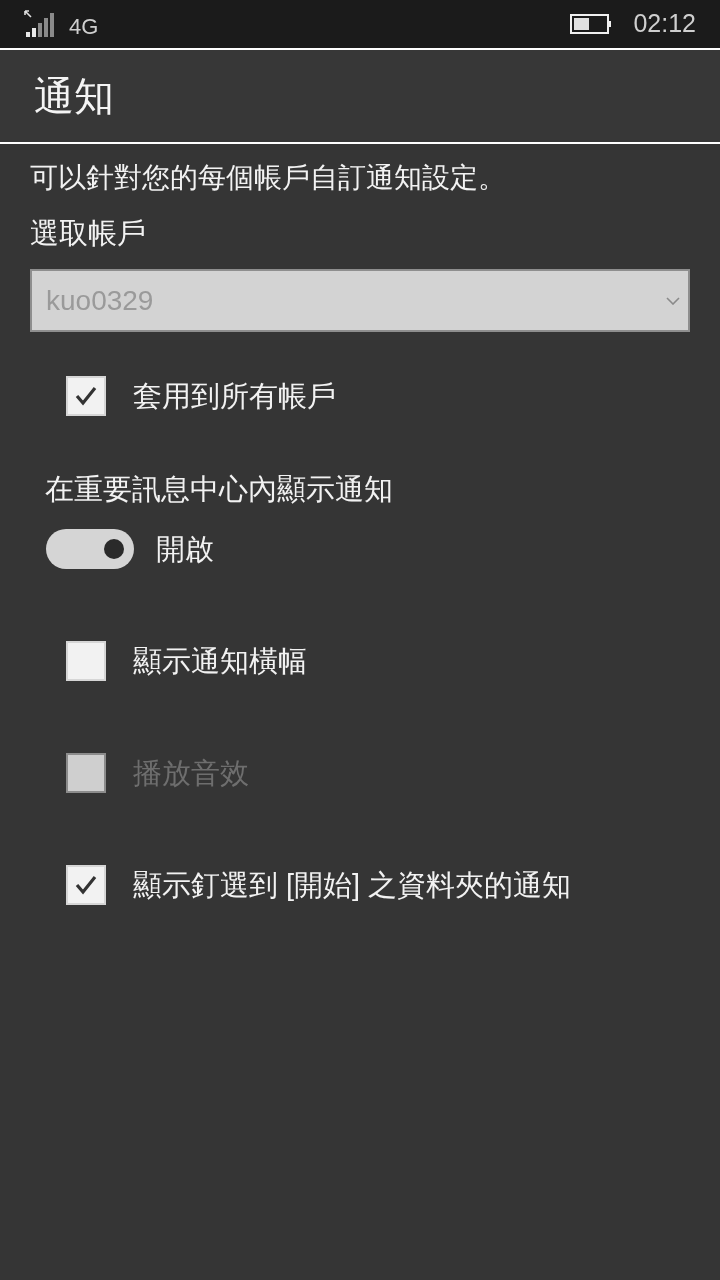  I want to click on page-title: 通知, so click(74, 96).